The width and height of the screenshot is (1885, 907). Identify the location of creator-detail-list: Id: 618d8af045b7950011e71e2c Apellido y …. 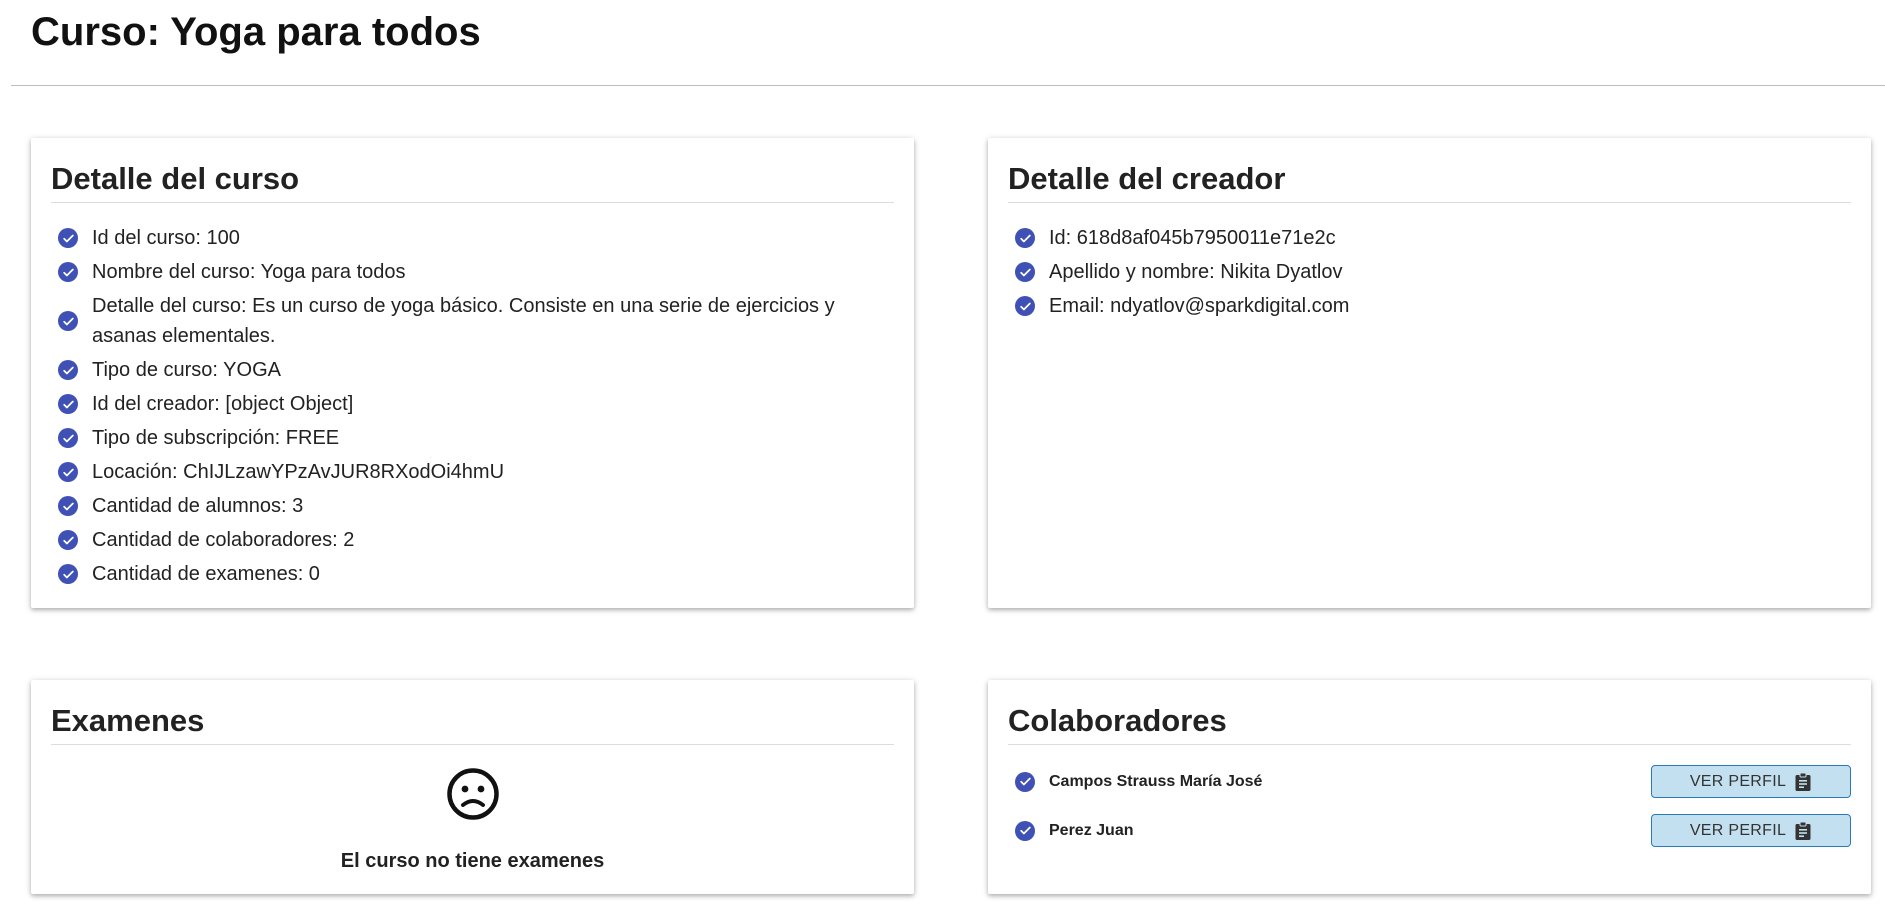
(1429, 272).